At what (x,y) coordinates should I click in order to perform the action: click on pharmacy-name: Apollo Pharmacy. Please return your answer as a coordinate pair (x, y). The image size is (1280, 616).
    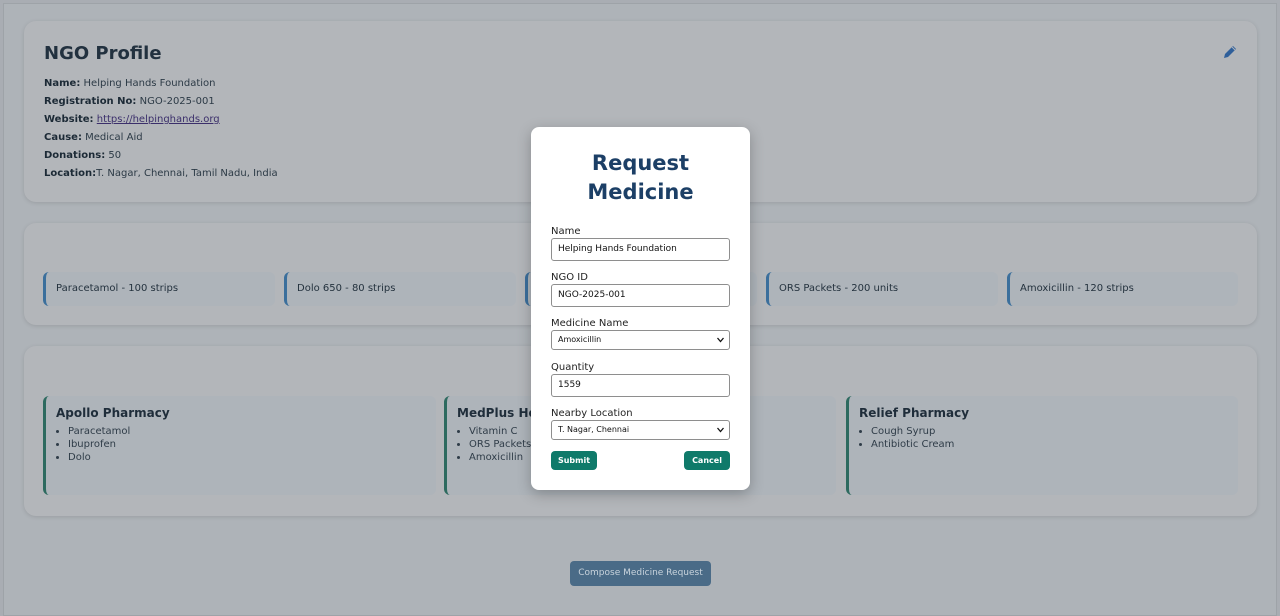
    Looking at the image, I should click on (113, 413).